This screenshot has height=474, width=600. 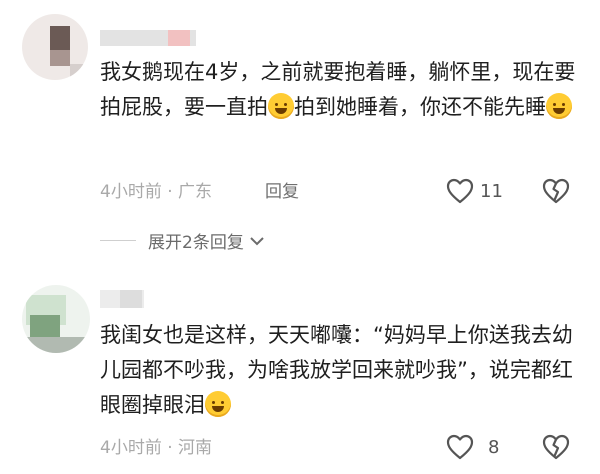 What do you see at coordinates (491, 191) in the screenshot?
I see `like-count: 11` at bounding box center [491, 191].